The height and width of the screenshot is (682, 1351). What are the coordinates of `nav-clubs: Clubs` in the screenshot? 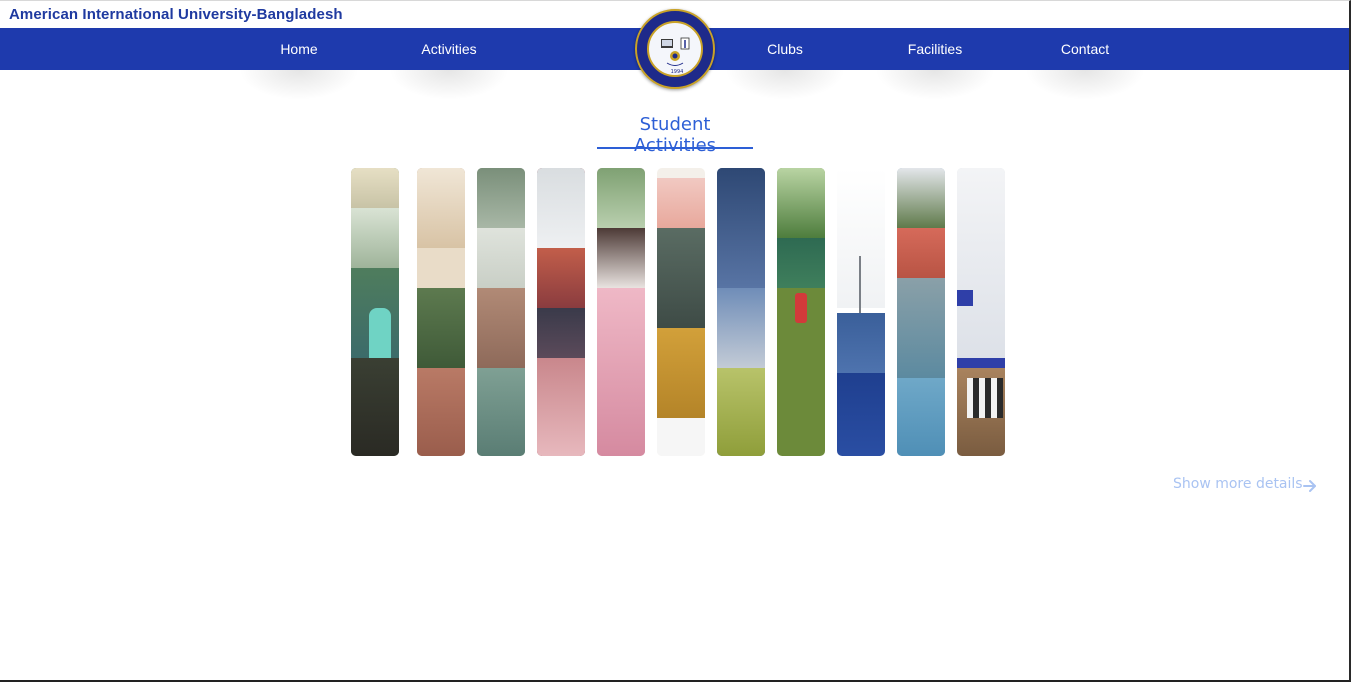 It's located at (785, 49).